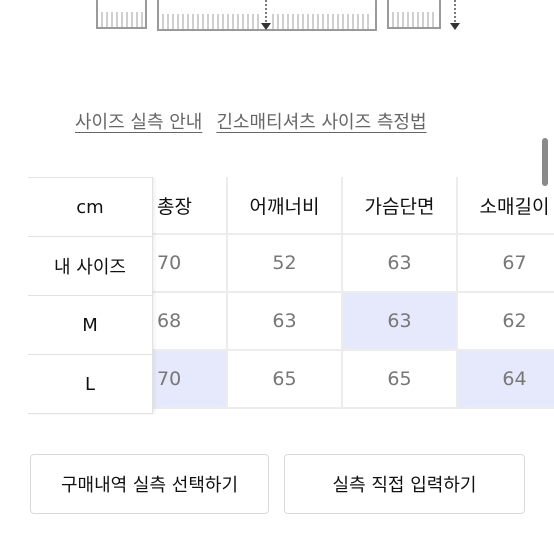 This screenshot has width=554, height=554. Describe the element at coordinates (190, 380) in the screenshot. I see `table-cell-highlighted: 70` at that location.